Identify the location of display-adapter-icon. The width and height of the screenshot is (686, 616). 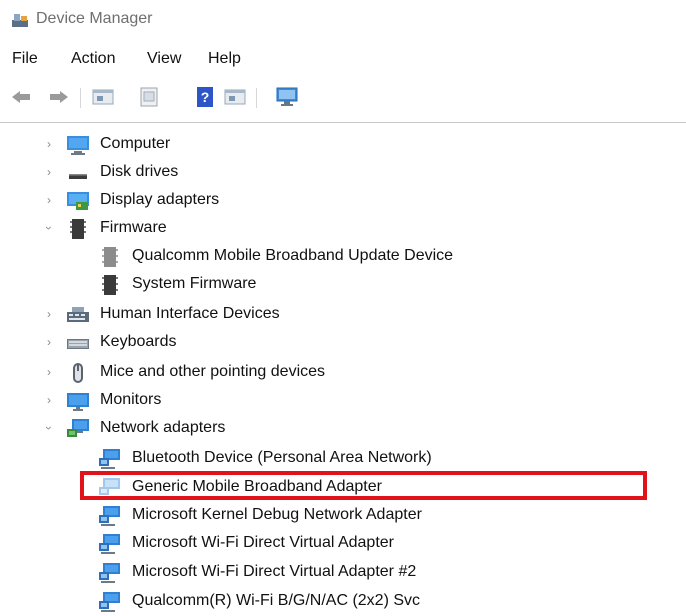
(78, 201).